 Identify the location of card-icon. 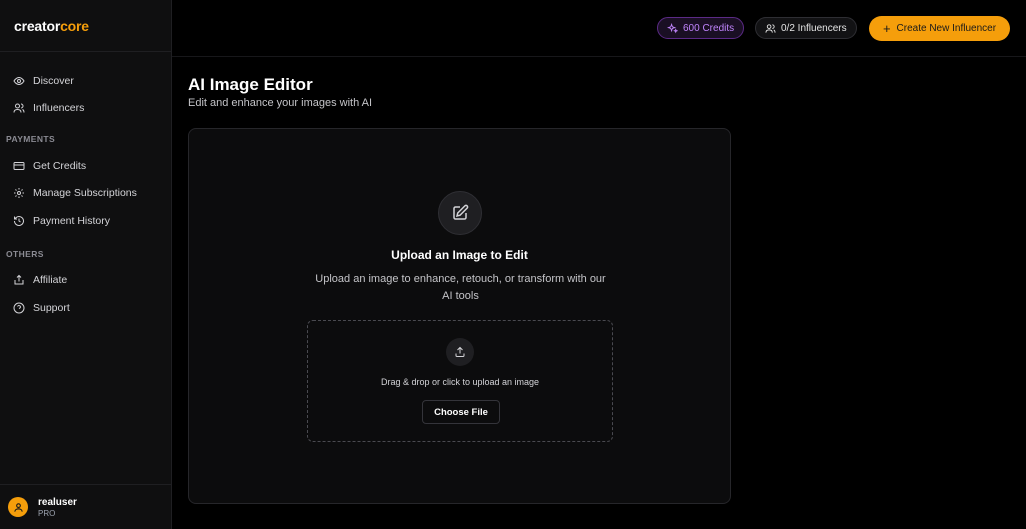
(19, 166).